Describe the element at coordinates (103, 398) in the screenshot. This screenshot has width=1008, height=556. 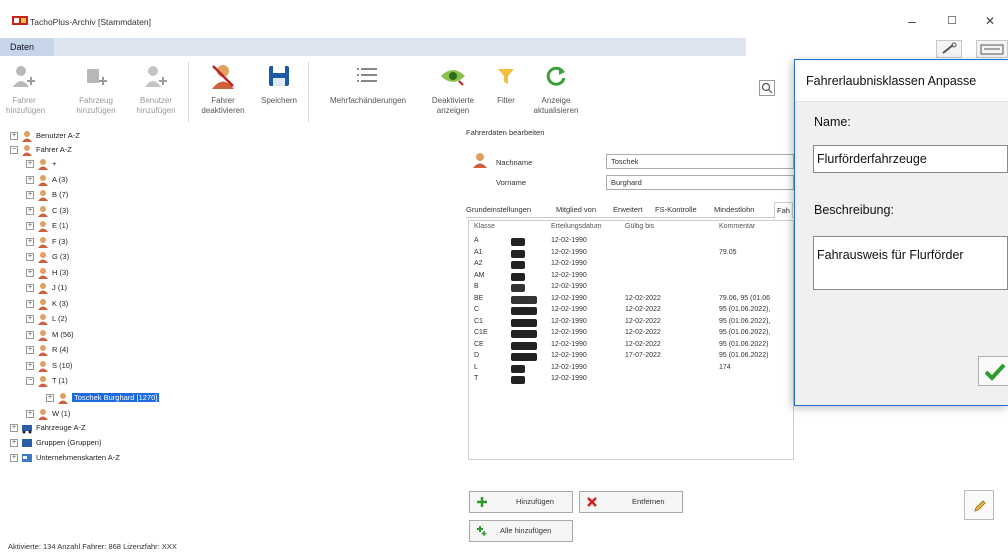
I see `tree-node-selected-driver: + Toschek Burghard [1270]` at that location.